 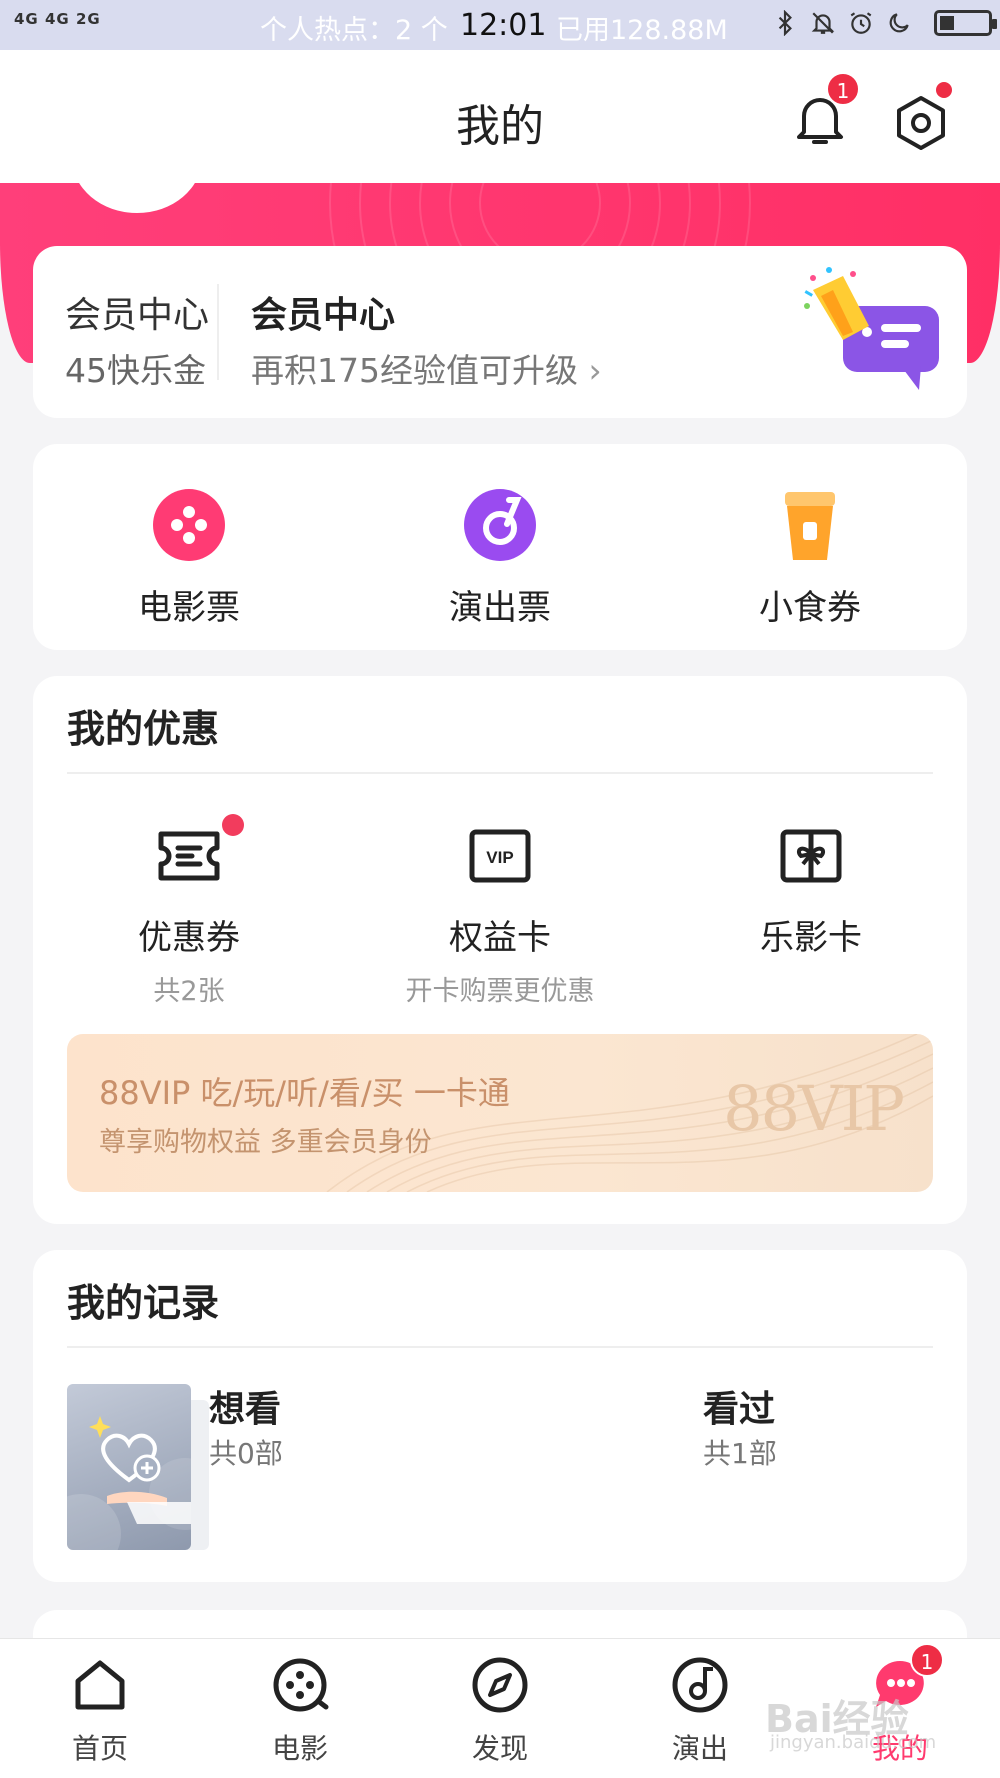 I want to click on tab-label: 发现, so click(x=499, y=1748).